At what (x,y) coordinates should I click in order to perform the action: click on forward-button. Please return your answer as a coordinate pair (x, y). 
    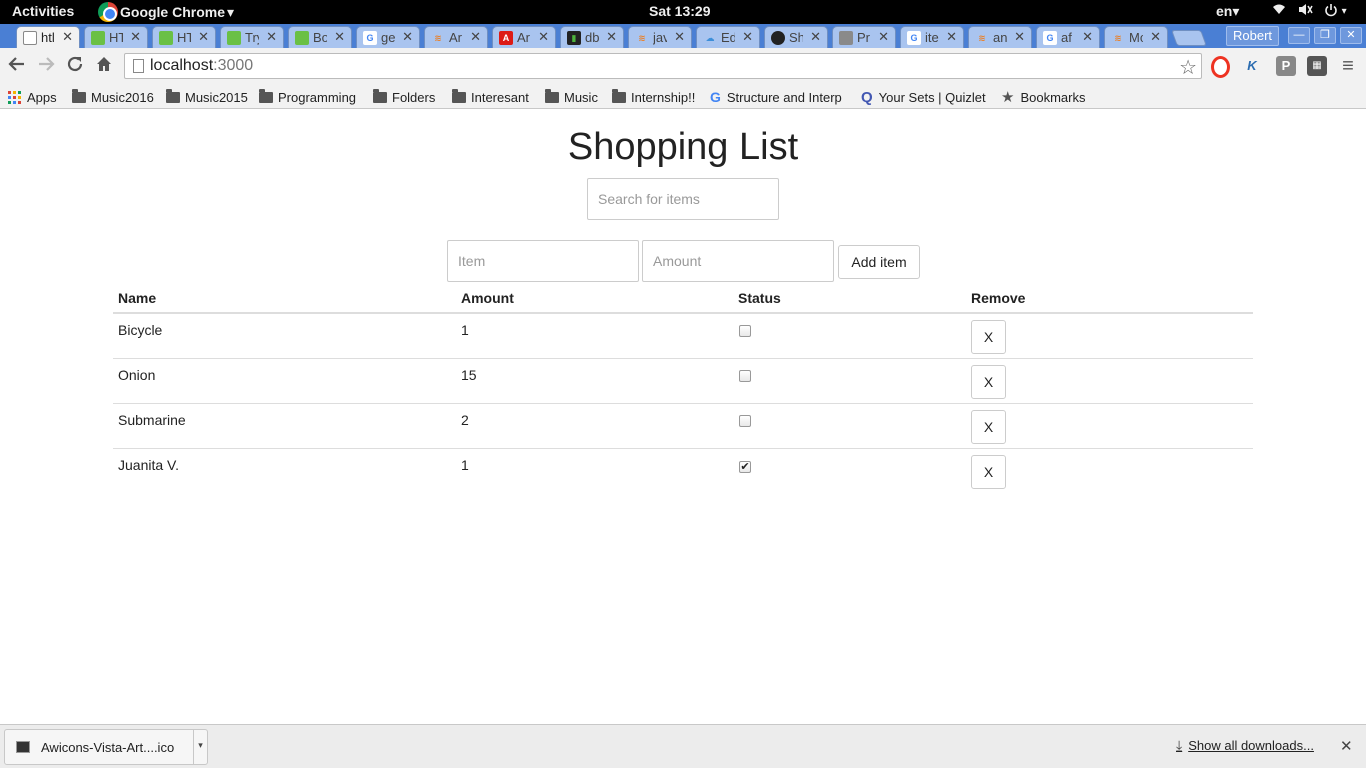
    Looking at the image, I should click on (46, 66).